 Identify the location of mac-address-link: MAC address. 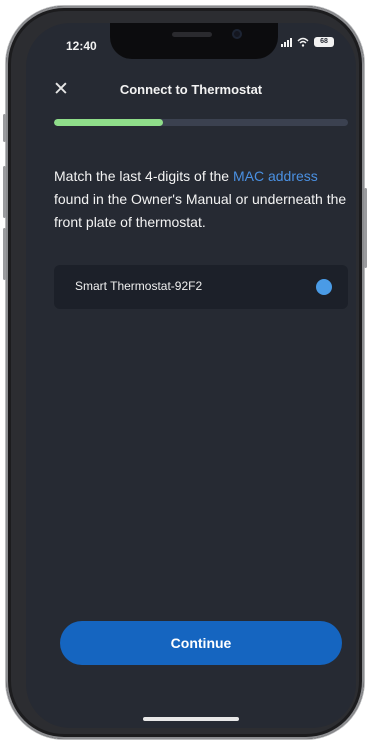
(275, 176).